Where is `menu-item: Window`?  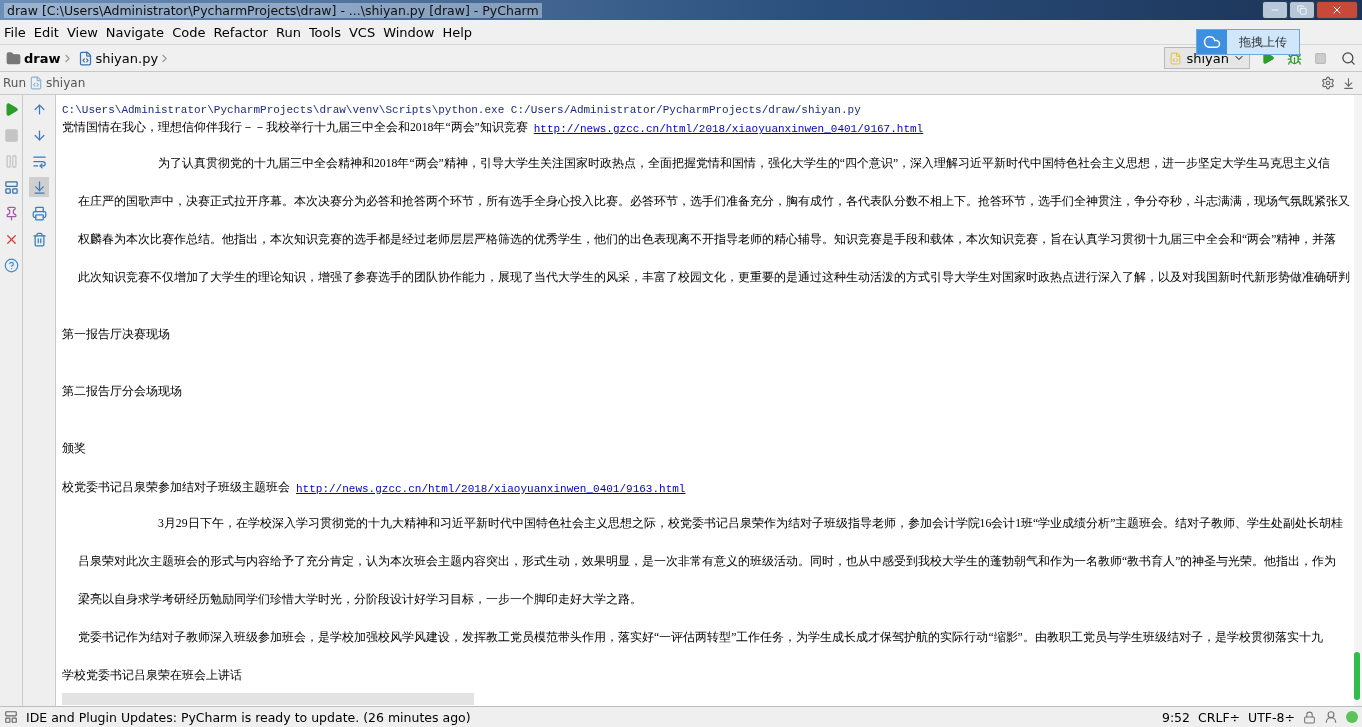 menu-item: Window is located at coordinates (409, 32).